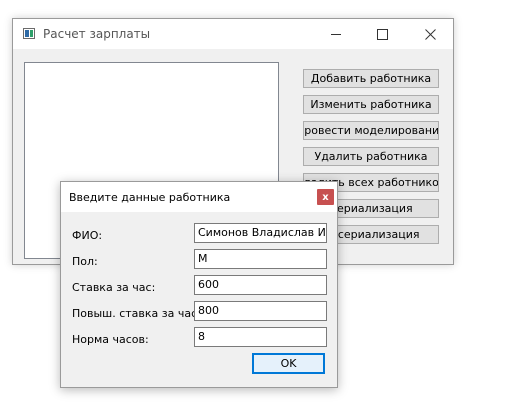 This screenshot has width=521, height=415. What do you see at coordinates (260, 337) in the screenshot?
I see `hours-norm-input: 8` at bounding box center [260, 337].